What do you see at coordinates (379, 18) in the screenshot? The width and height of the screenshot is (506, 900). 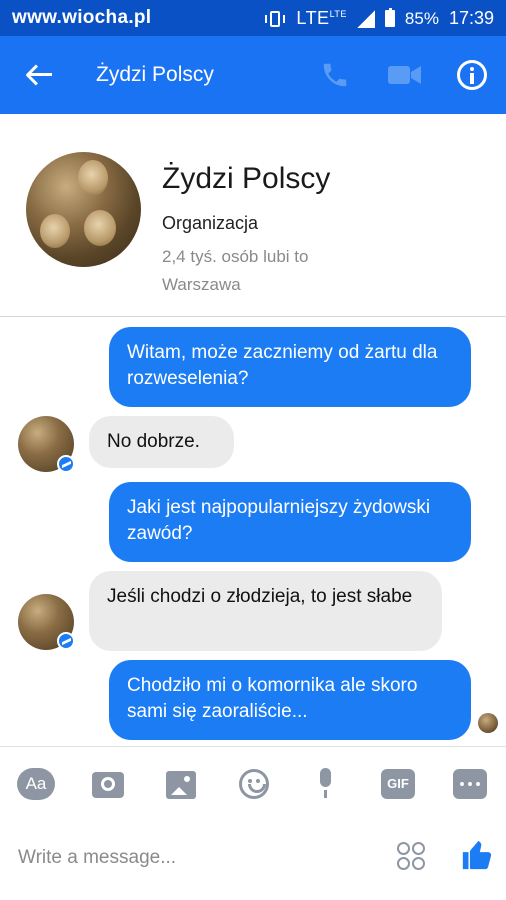 I see `status-icons: LTELTE 85% 17:39` at bounding box center [379, 18].